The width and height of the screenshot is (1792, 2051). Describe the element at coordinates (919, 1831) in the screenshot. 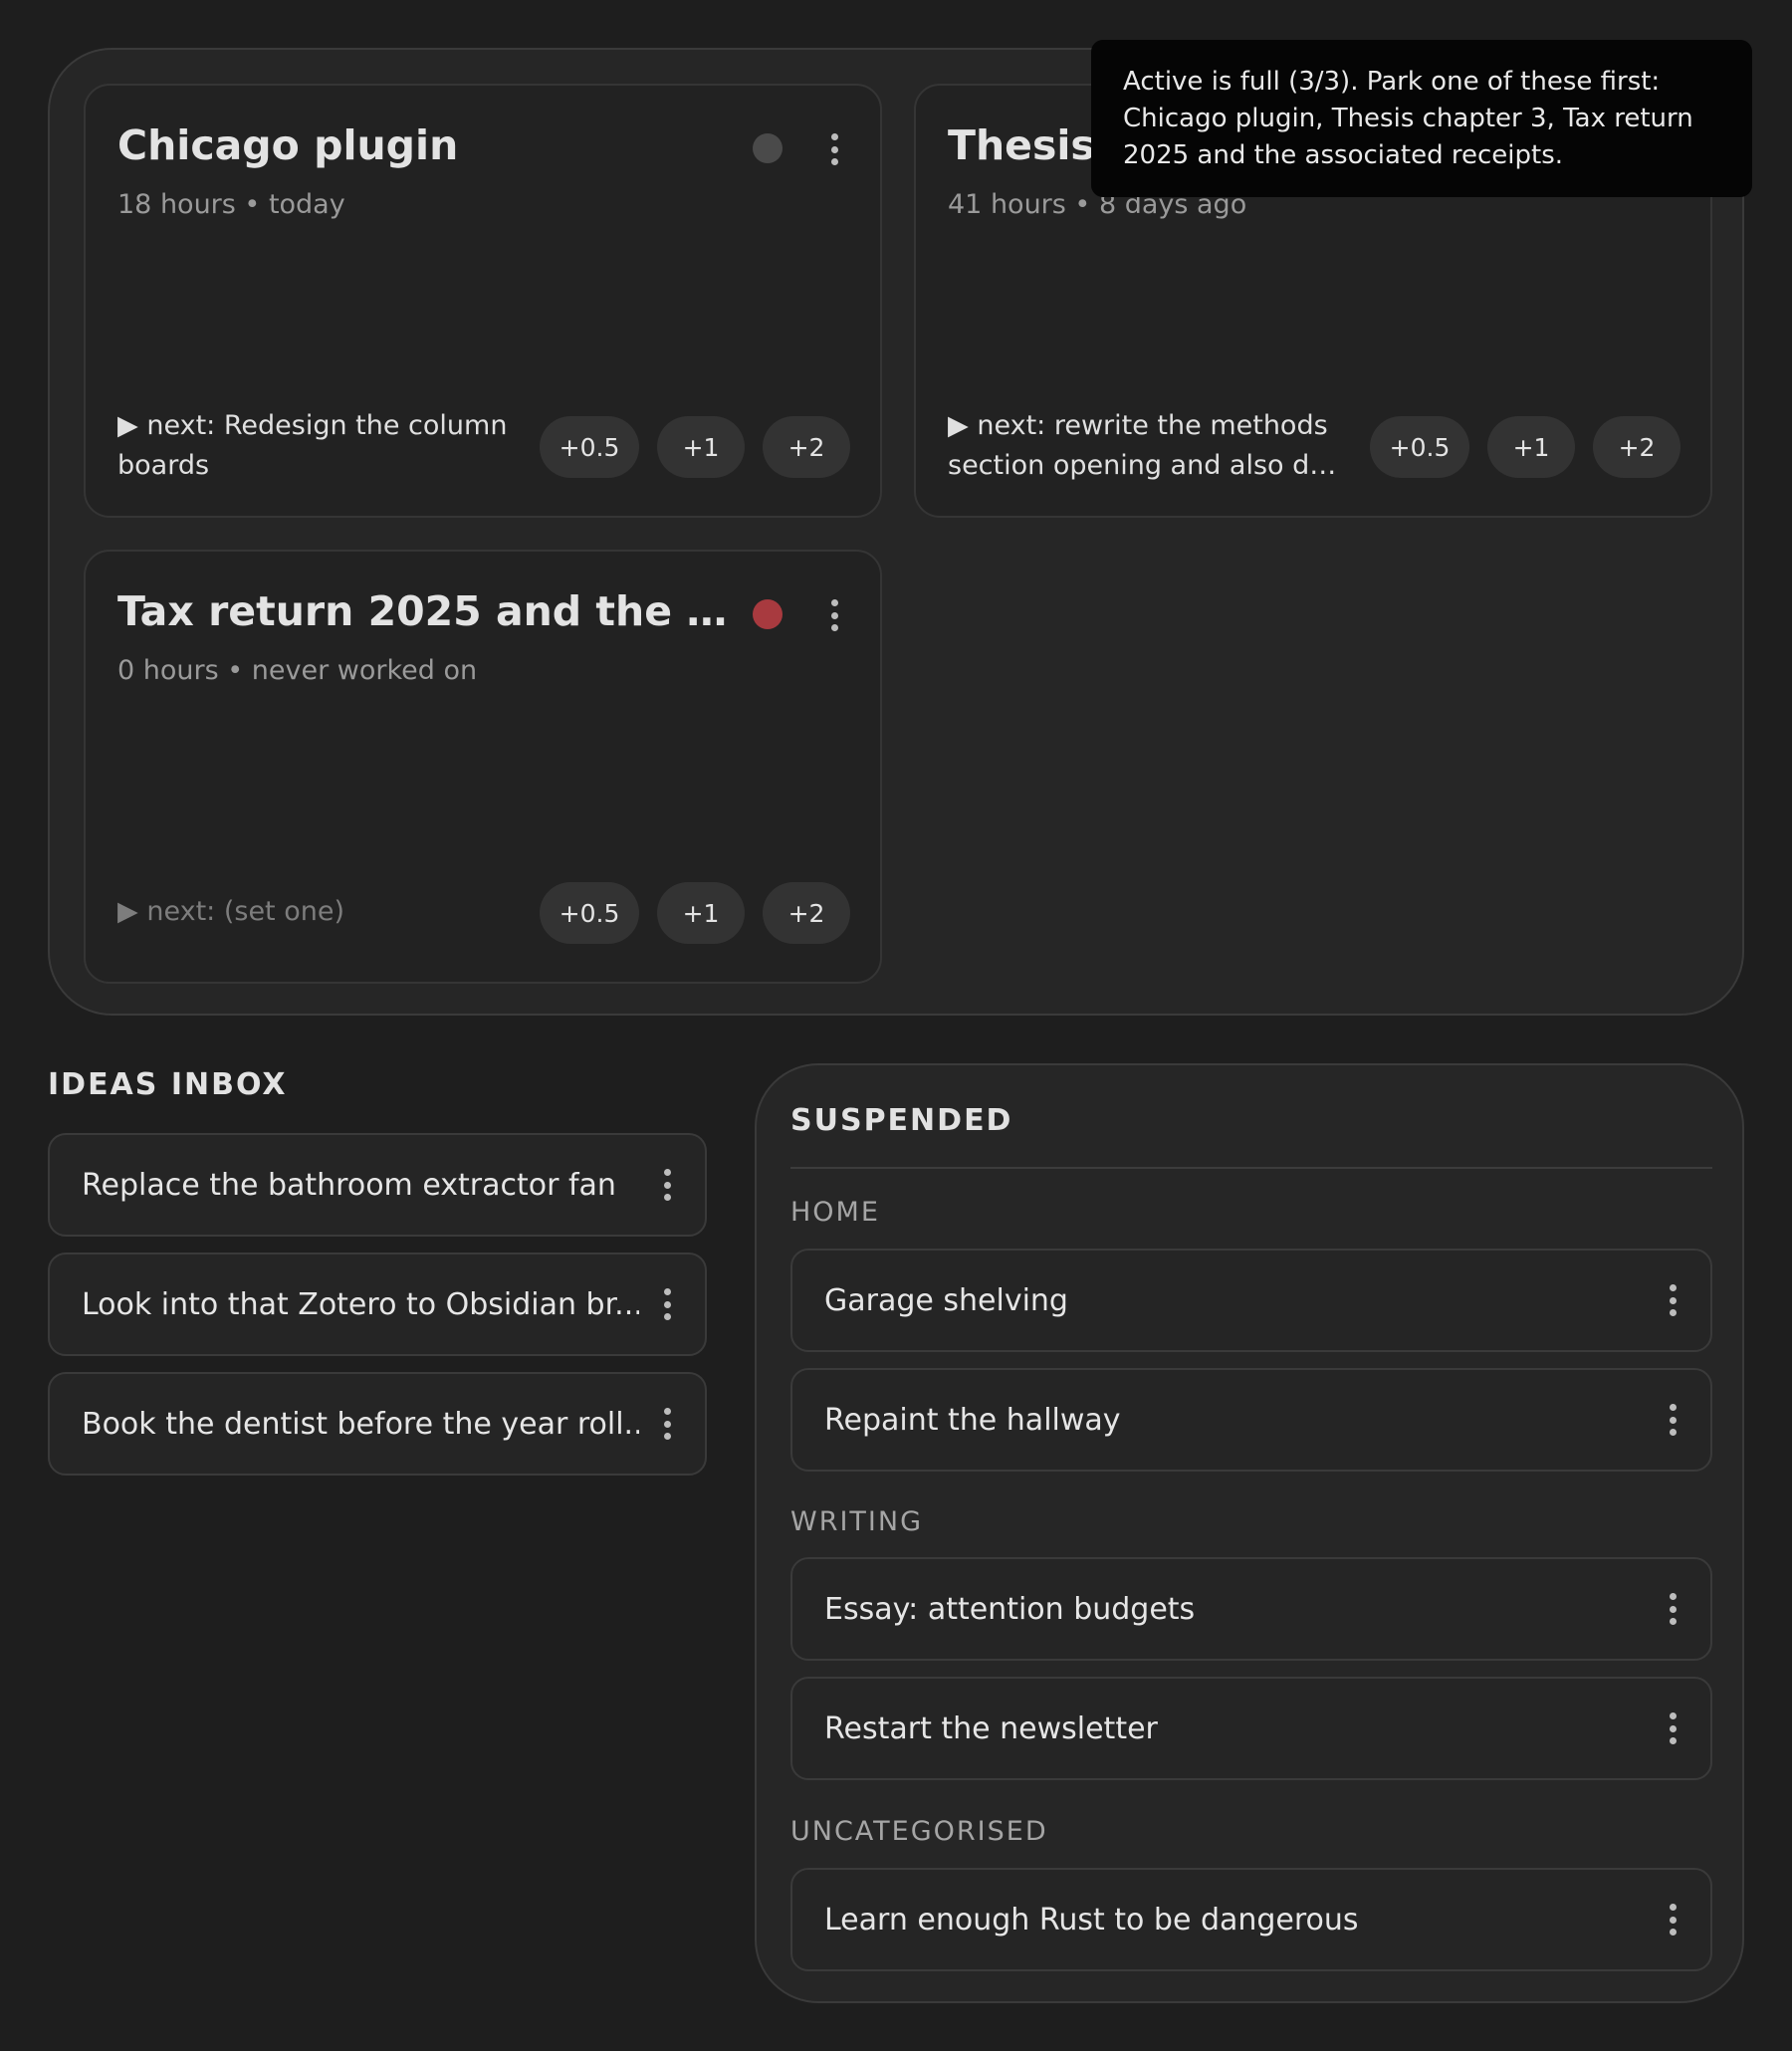

I see `group-heading-uncategorised: UNCATEGORISED` at that location.